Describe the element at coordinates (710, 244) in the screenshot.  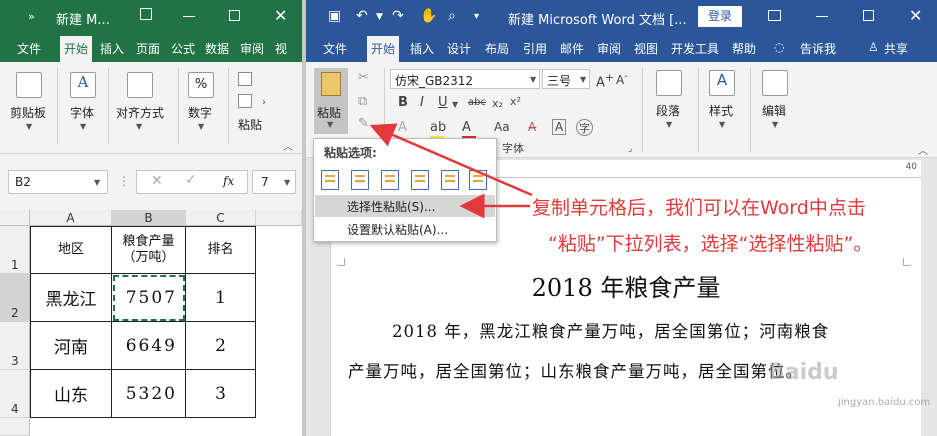
I see `annotation-text-line2: “粘贴”下拉列表，选择“选择性粘贴”。` at that location.